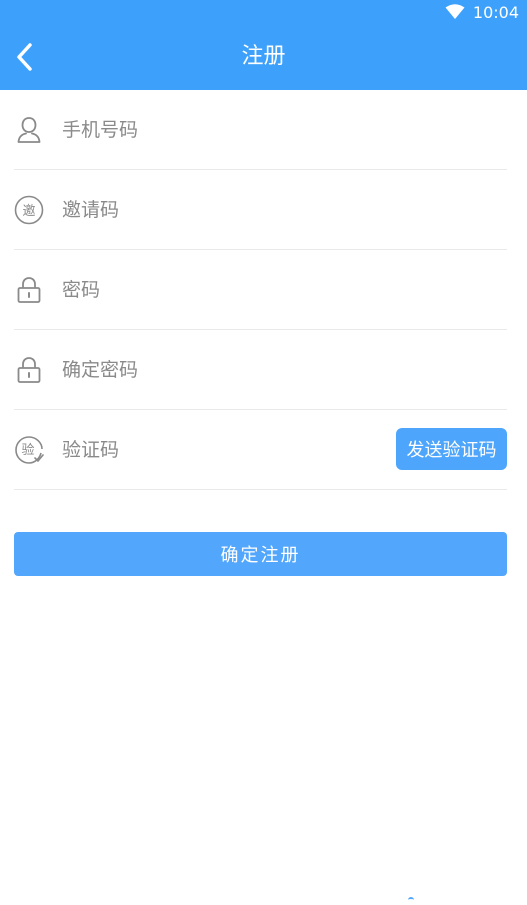 The image size is (527, 905). I want to click on confirm-password-row, so click(260, 370).